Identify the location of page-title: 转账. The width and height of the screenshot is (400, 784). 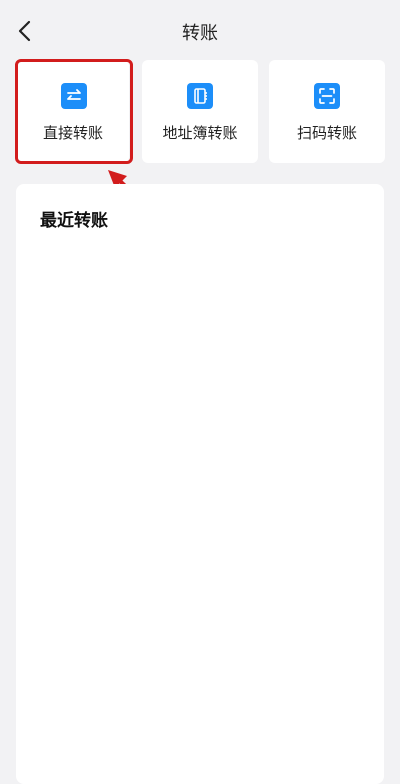
(200, 33).